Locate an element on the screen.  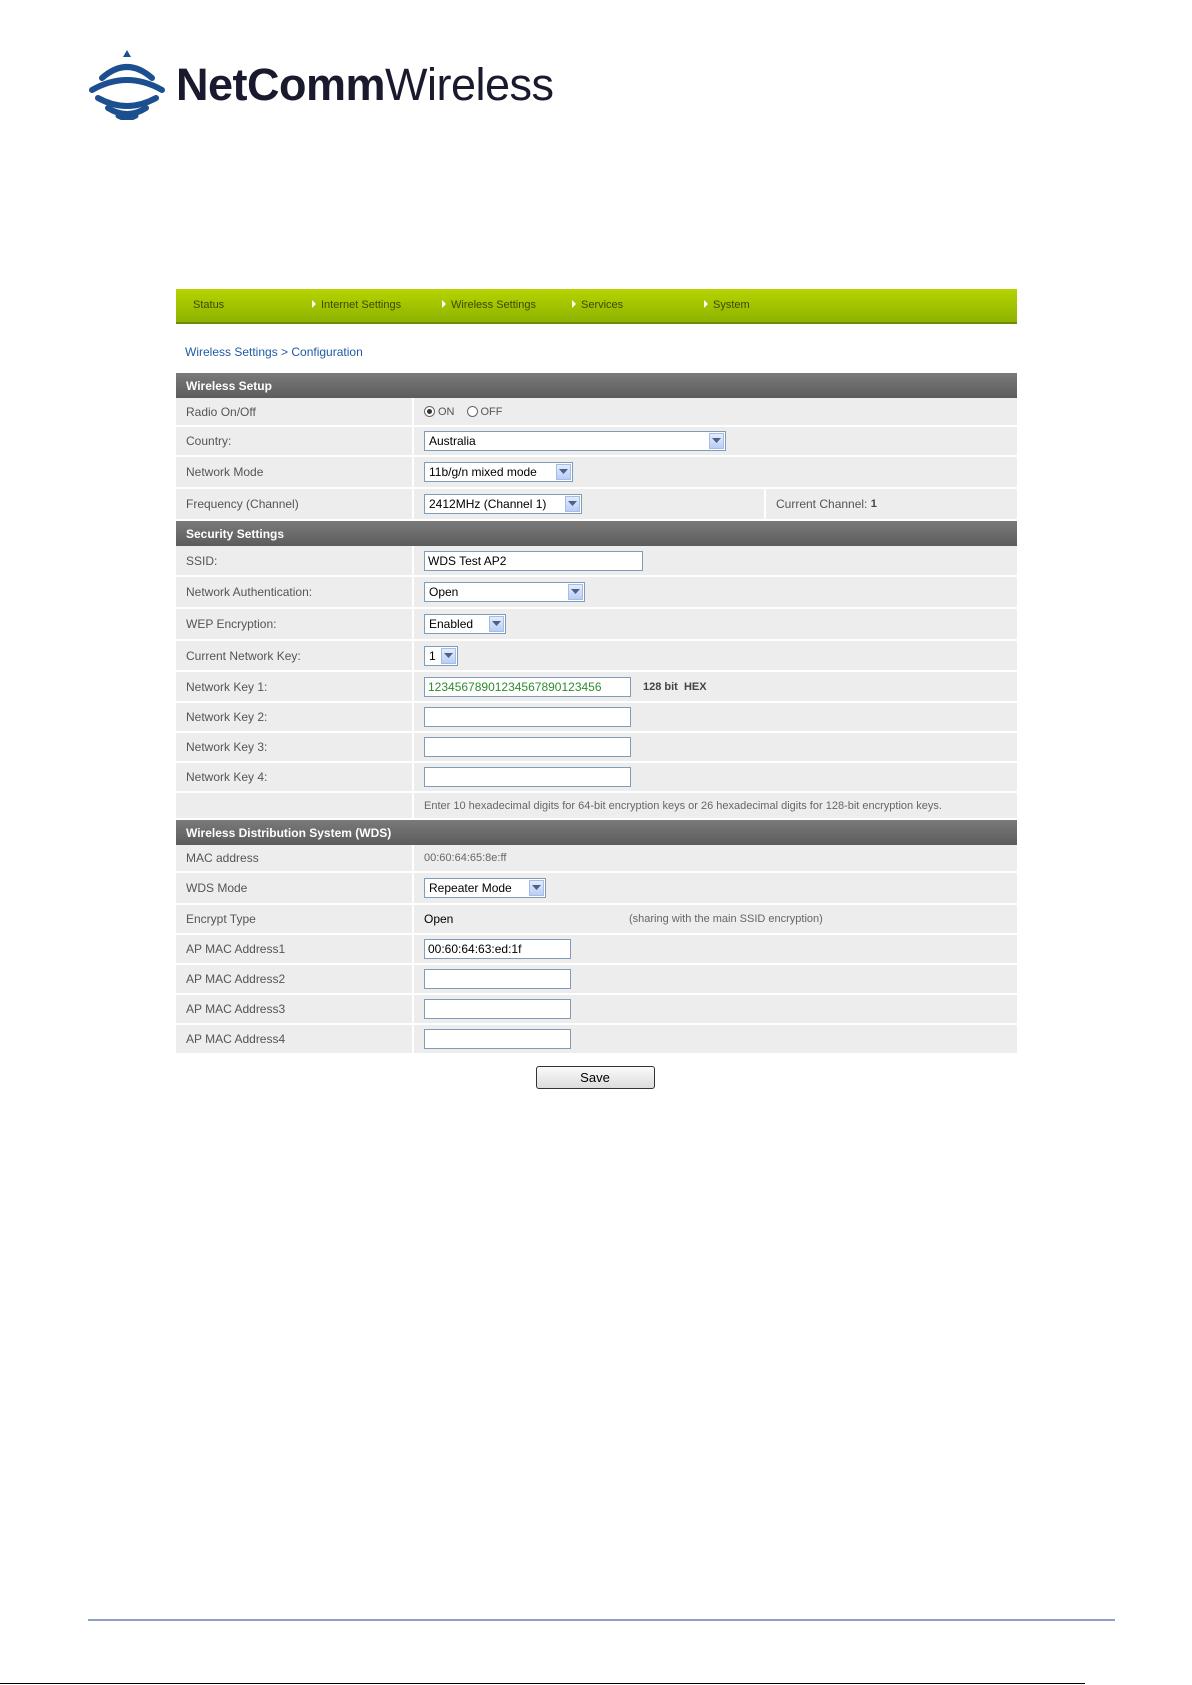
footer-divider is located at coordinates (601, 1620).